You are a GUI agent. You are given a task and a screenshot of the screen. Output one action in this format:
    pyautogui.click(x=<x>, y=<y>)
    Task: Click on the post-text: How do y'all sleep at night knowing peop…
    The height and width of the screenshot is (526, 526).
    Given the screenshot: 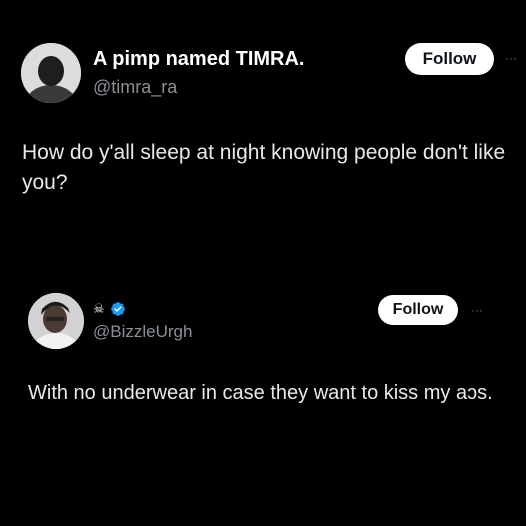 What is the action you would take?
    pyautogui.click(x=264, y=167)
    